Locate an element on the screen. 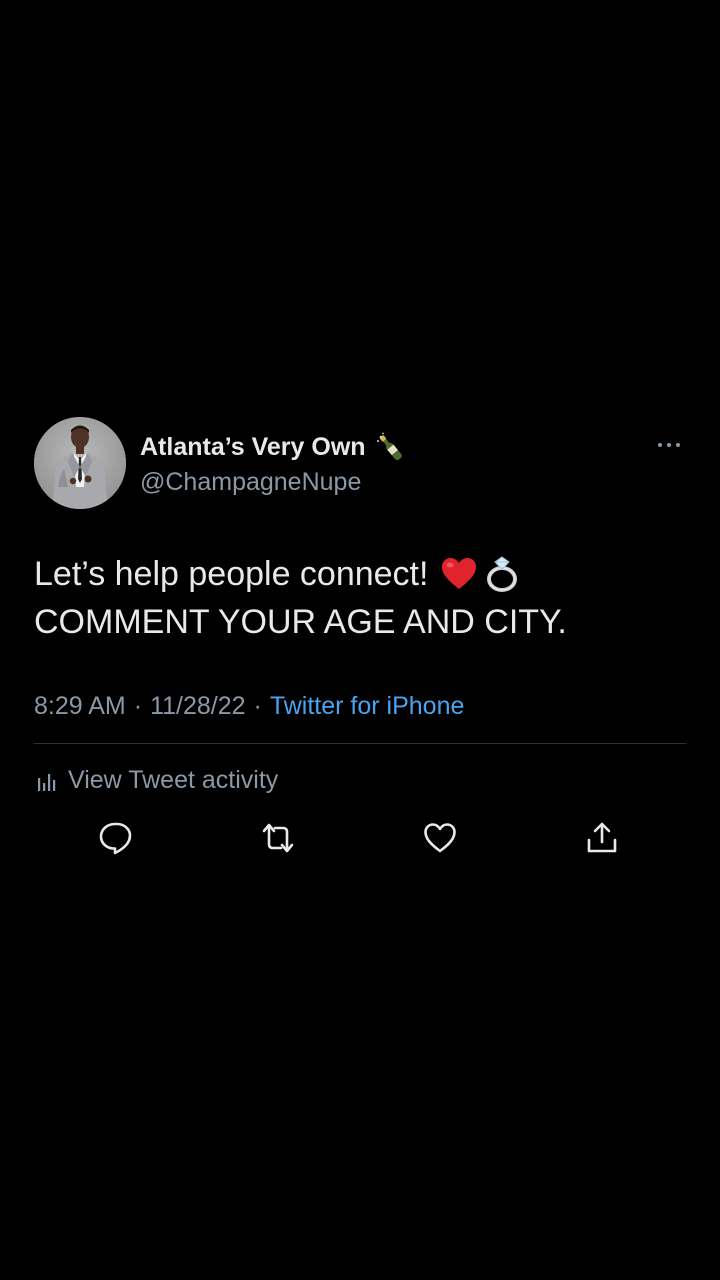 The image size is (720, 1280). avatar is located at coordinates (80, 463).